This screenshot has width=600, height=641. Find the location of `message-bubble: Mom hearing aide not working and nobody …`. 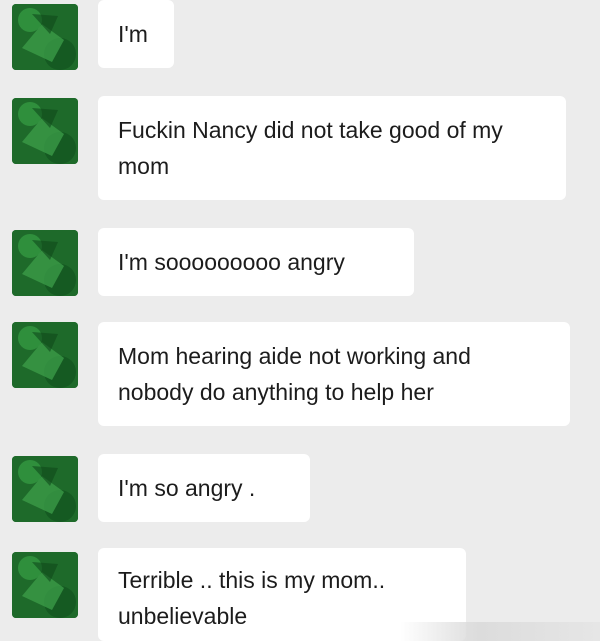

message-bubble: Mom hearing aide not working and nobody … is located at coordinates (334, 374).